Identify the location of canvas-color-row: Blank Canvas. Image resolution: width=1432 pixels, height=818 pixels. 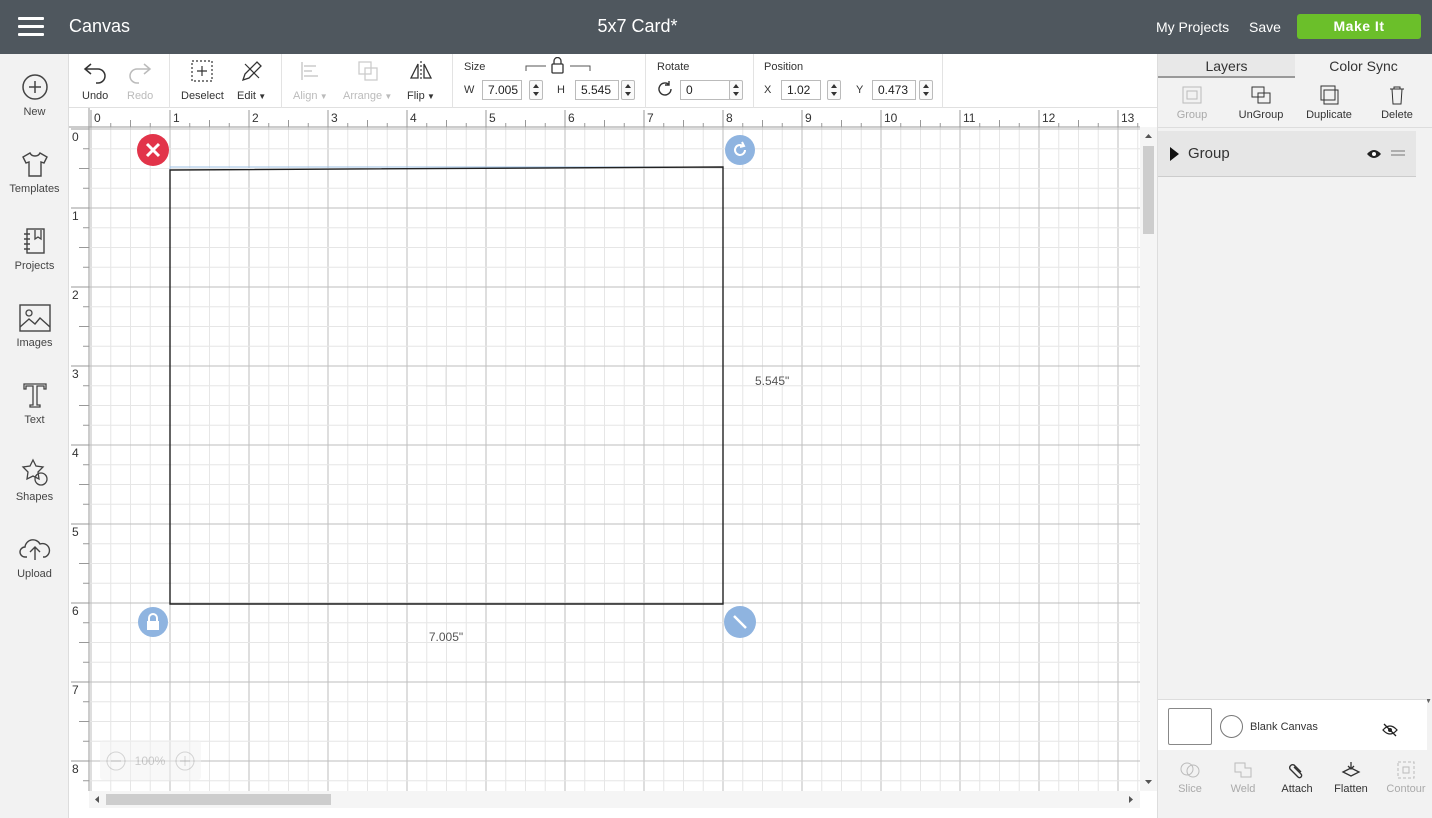
(1292, 724).